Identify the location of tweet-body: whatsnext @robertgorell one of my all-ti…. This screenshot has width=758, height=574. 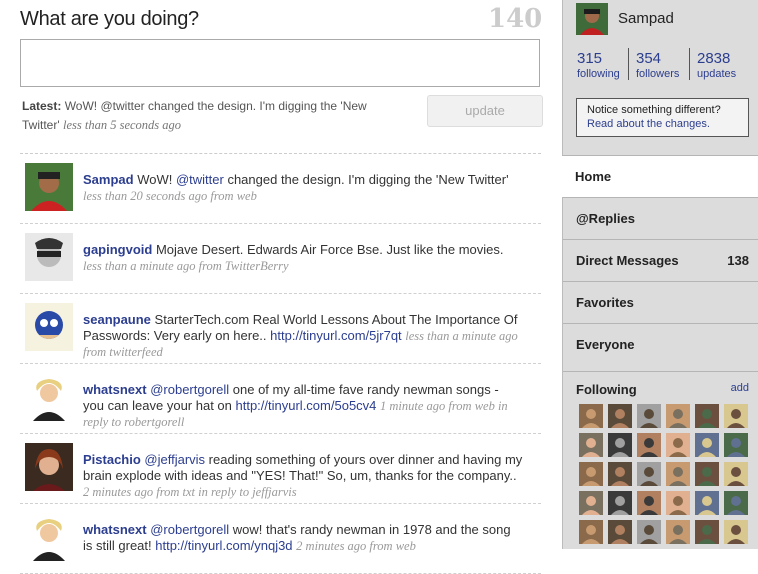
(303, 406).